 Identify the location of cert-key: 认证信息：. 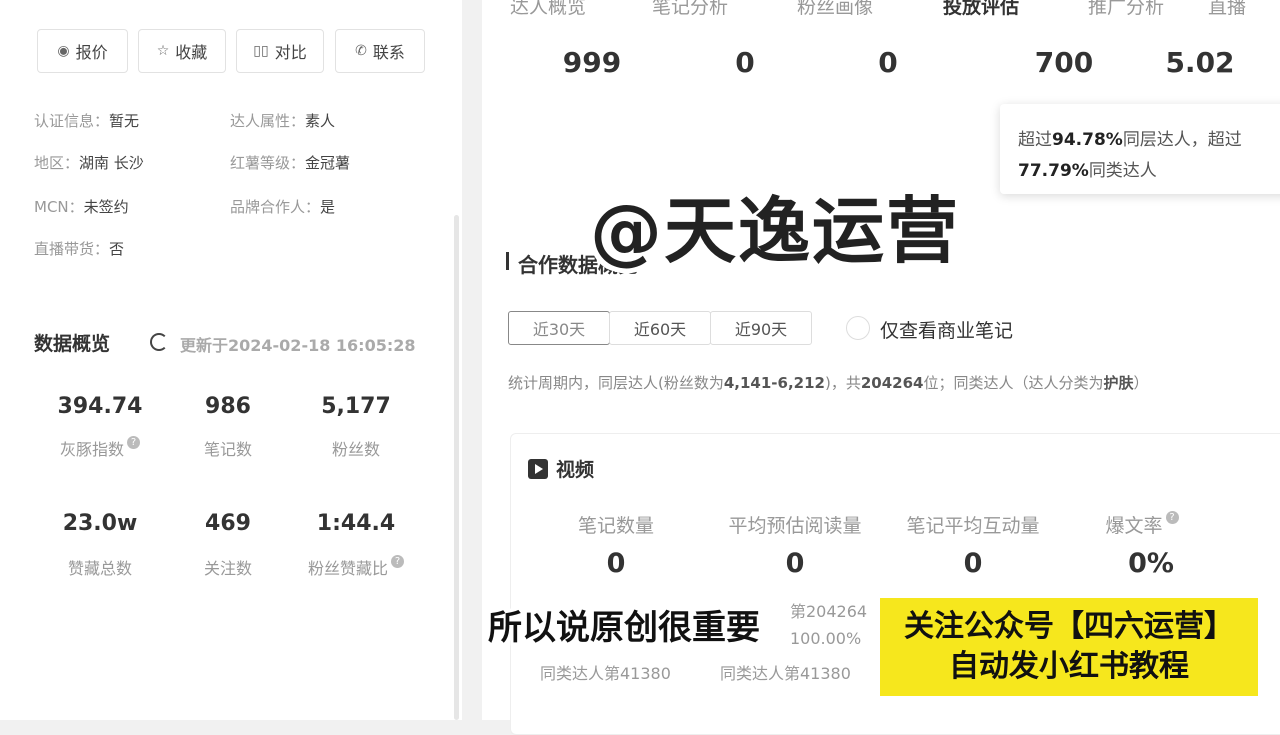
(72, 121).